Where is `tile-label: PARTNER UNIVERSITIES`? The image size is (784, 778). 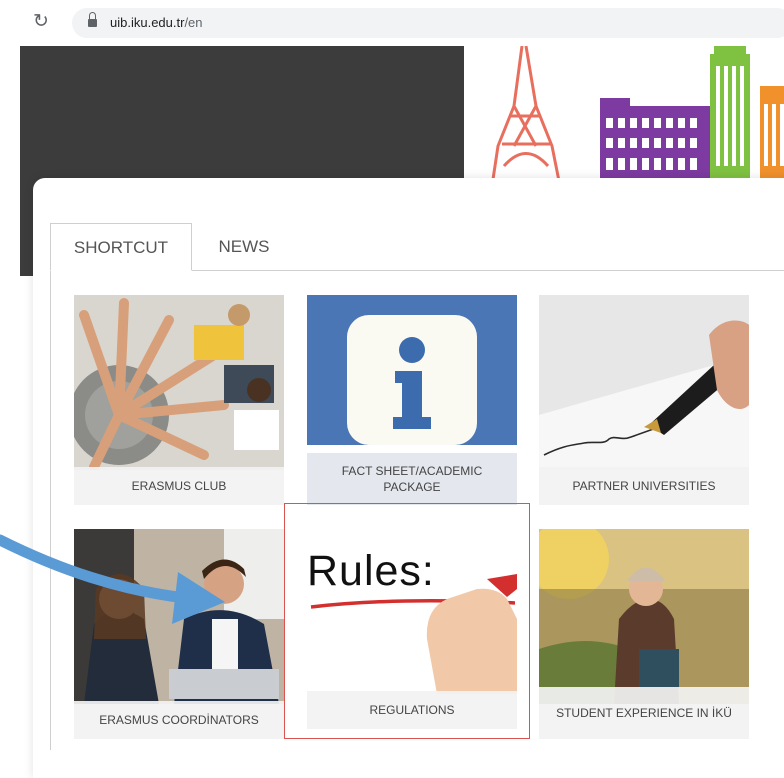
tile-label: PARTNER UNIVERSITIES is located at coordinates (644, 486).